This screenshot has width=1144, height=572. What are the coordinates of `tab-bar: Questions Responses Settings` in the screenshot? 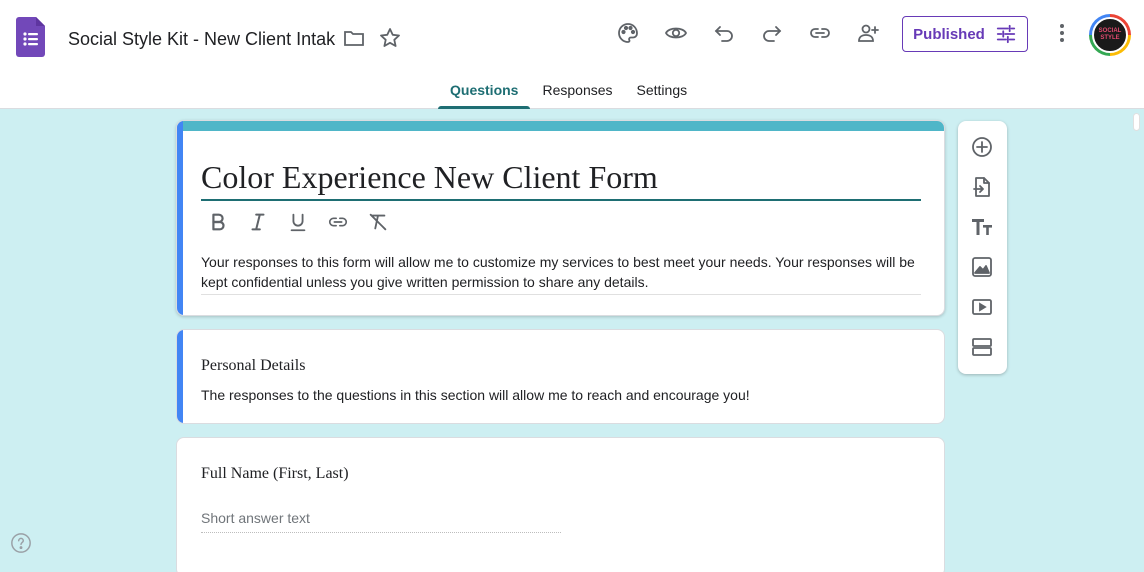 It's located at (568, 93).